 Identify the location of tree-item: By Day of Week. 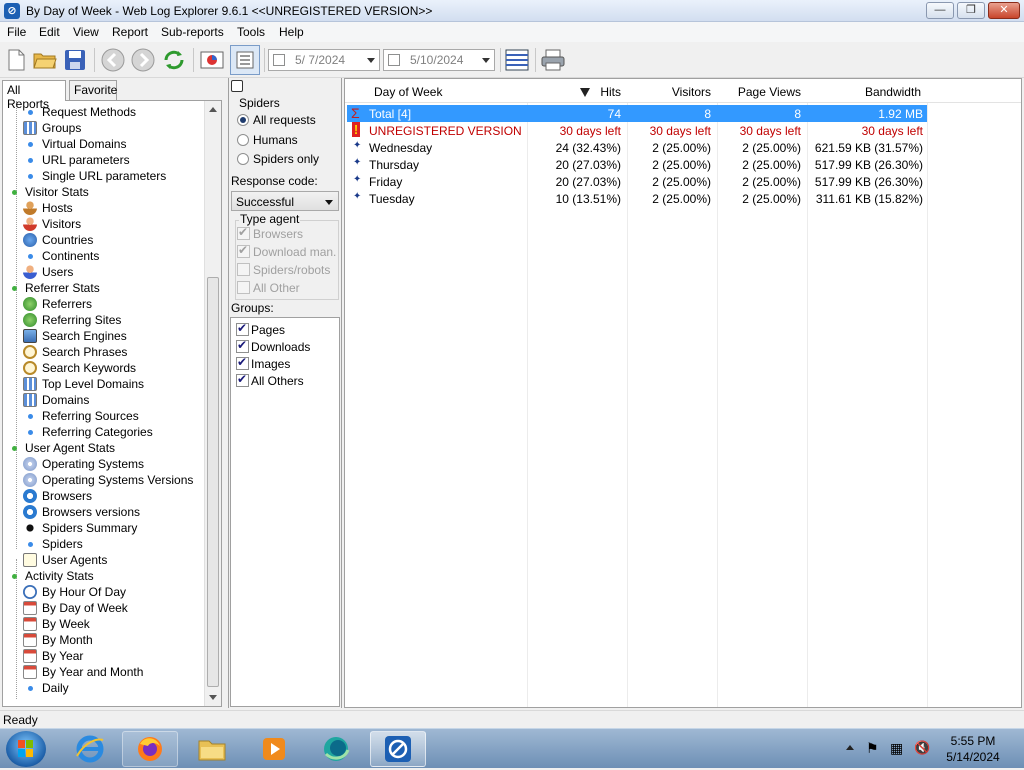
(75, 608).